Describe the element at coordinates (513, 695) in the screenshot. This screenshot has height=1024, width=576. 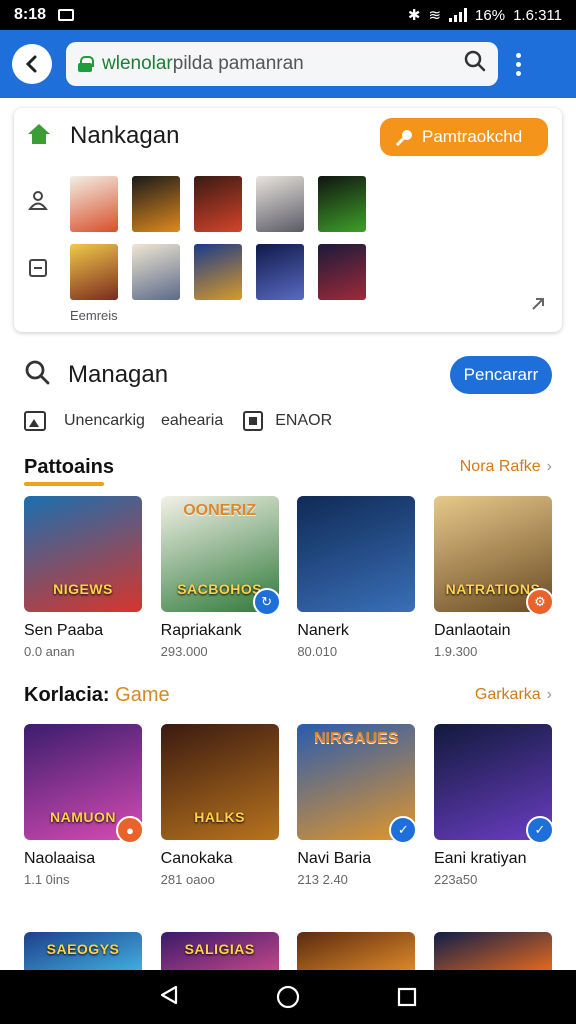
I see `section-more-link: Garkarka ›` at that location.